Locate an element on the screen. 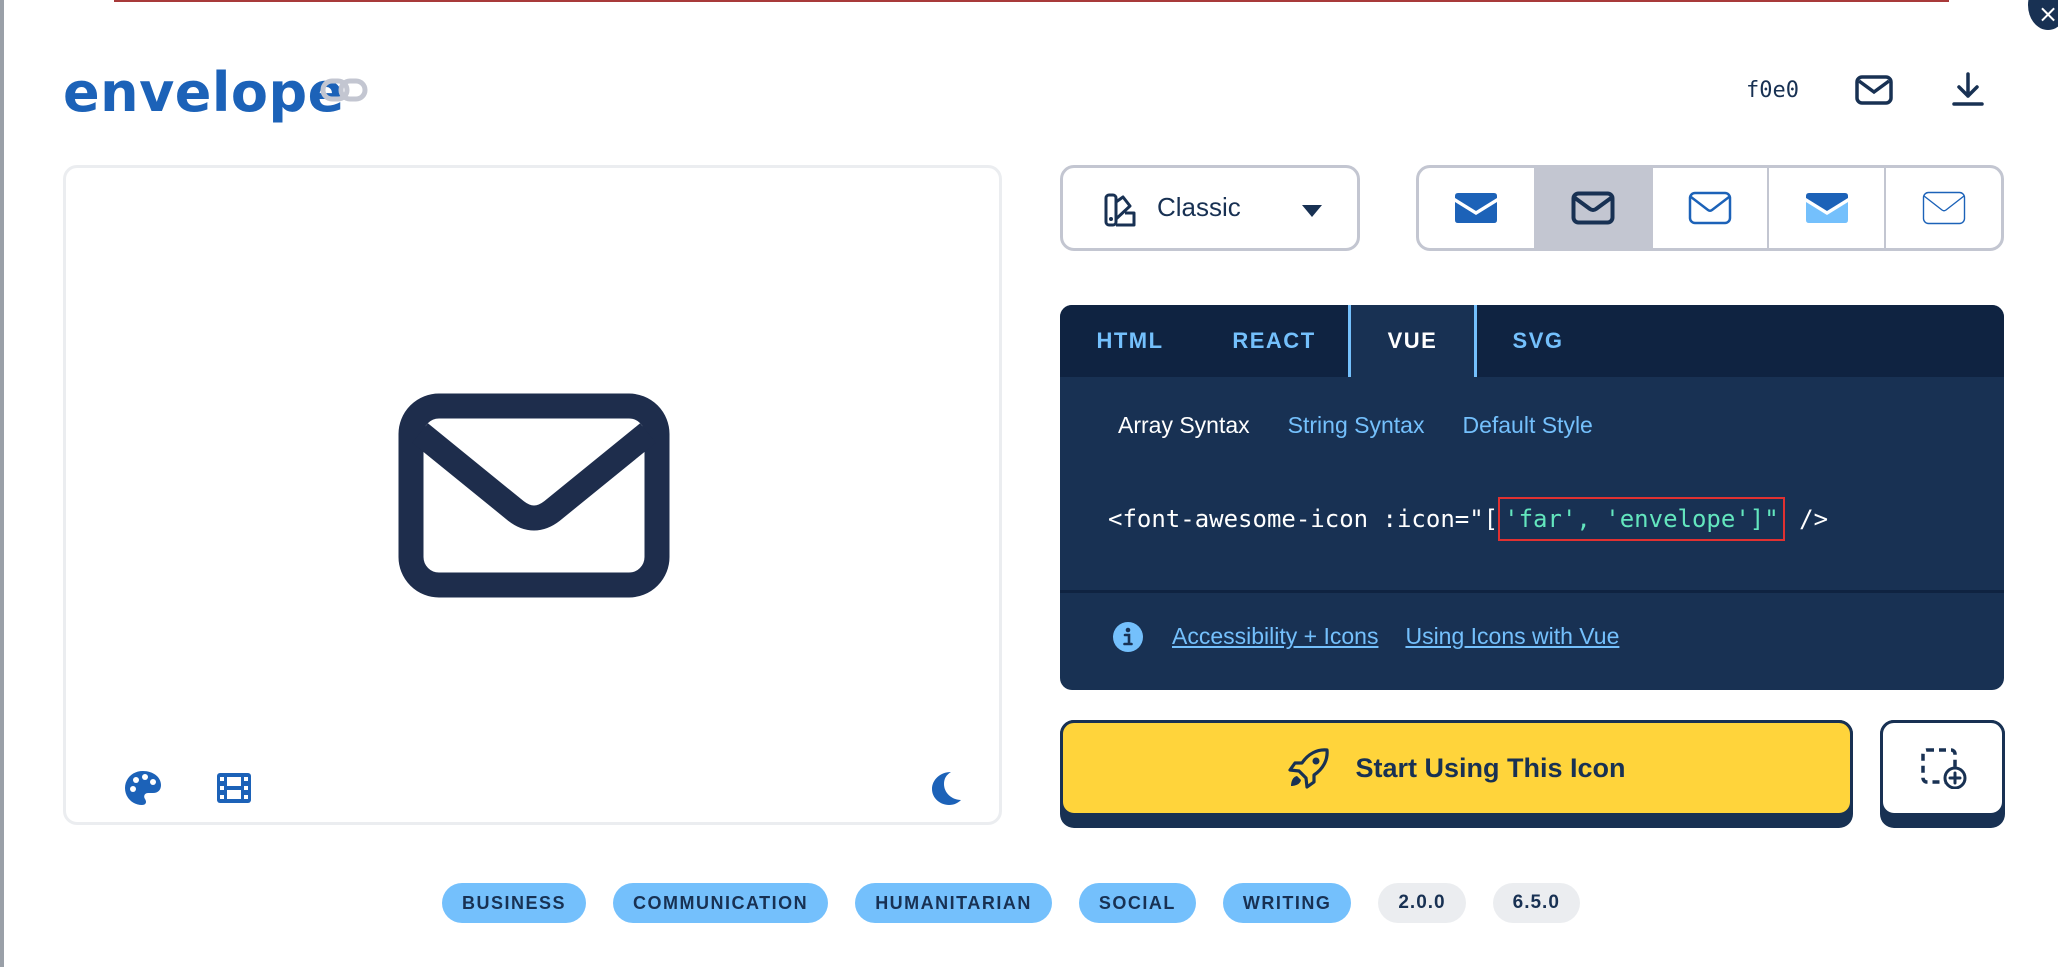 The image size is (2058, 967). envelope-regular-icon is located at coordinates (1593, 208).